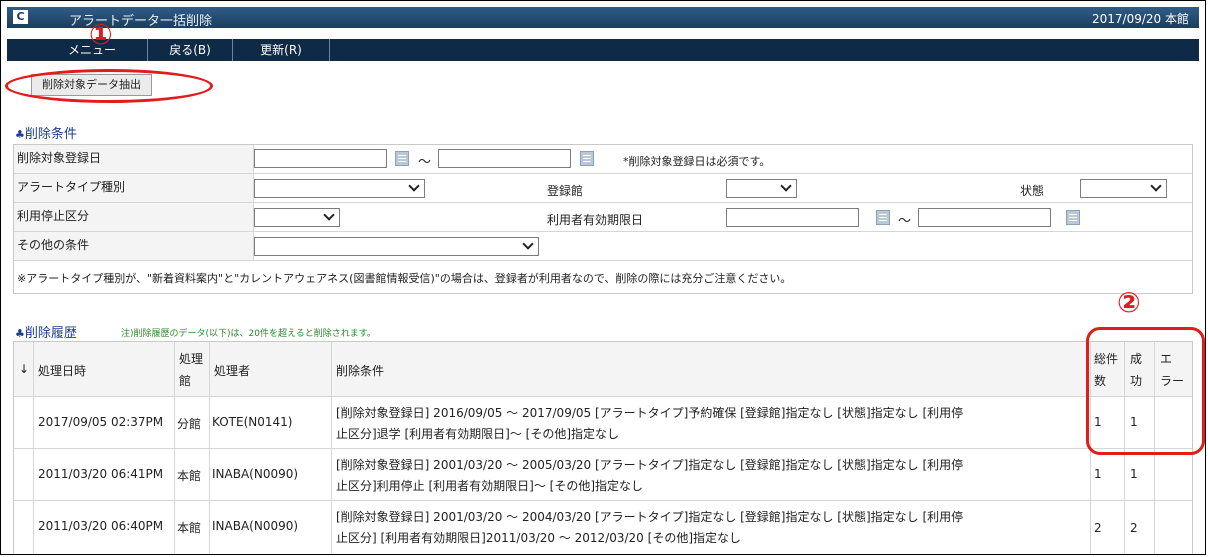 The height and width of the screenshot is (557, 1208). I want to click on row-lib: 本館, so click(189, 528).